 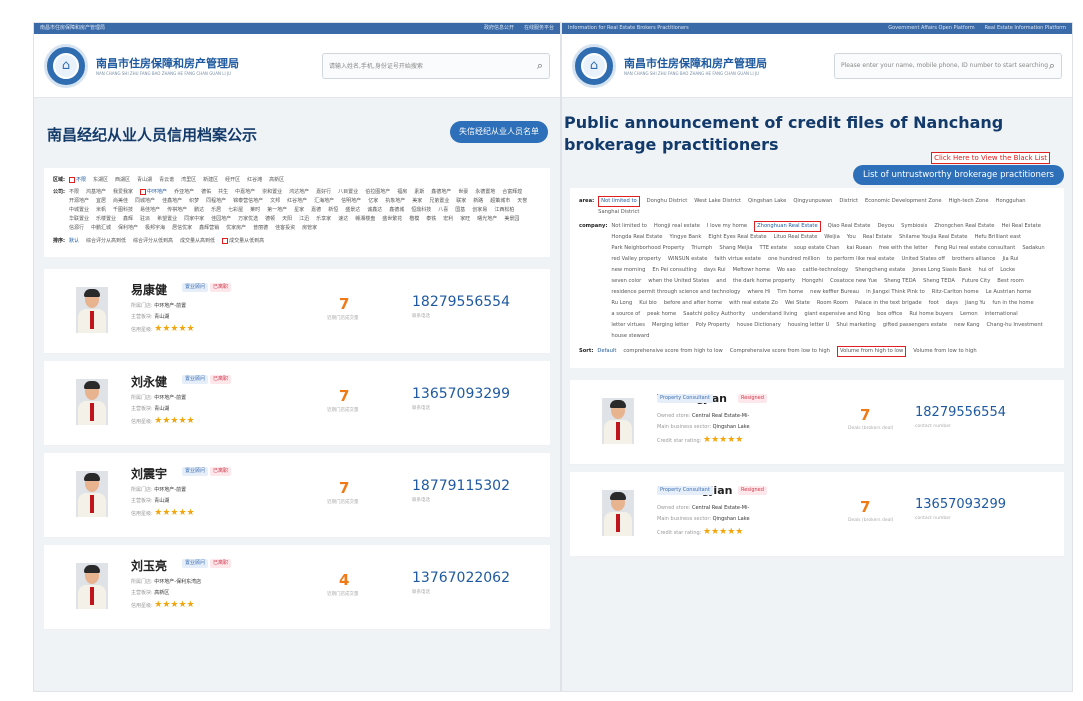 What do you see at coordinates (511, 219) in the screenshot?
I see `companie-option: 美景园` at bounding box center [511, 219].